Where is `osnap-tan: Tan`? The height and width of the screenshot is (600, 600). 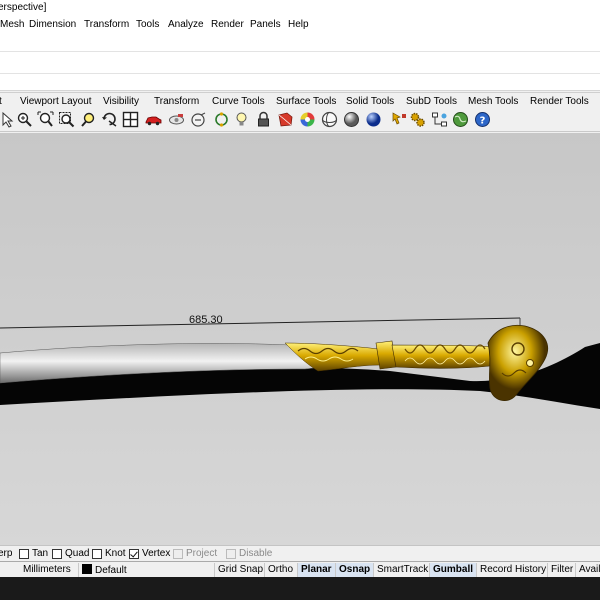 osnap-tan: Tan is located at coordinates (33, 553).